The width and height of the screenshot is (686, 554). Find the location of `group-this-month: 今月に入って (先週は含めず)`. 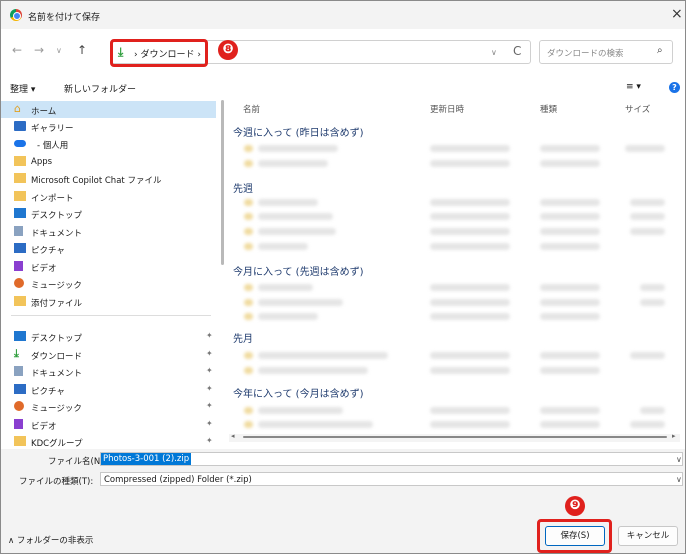

group-this-month: 今月に入って (先週は含めず) is located at coordinates (298, 270).